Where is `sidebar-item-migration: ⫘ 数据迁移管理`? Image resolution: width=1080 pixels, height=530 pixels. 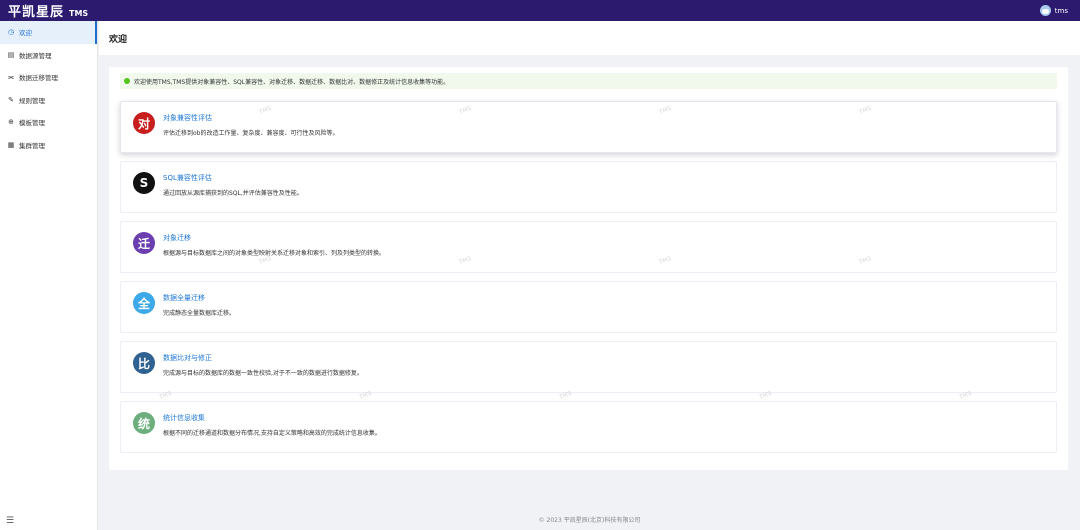
sidebar-item-migration: ⫘ 数据迁移管理 is located at coordinates (48, 77).